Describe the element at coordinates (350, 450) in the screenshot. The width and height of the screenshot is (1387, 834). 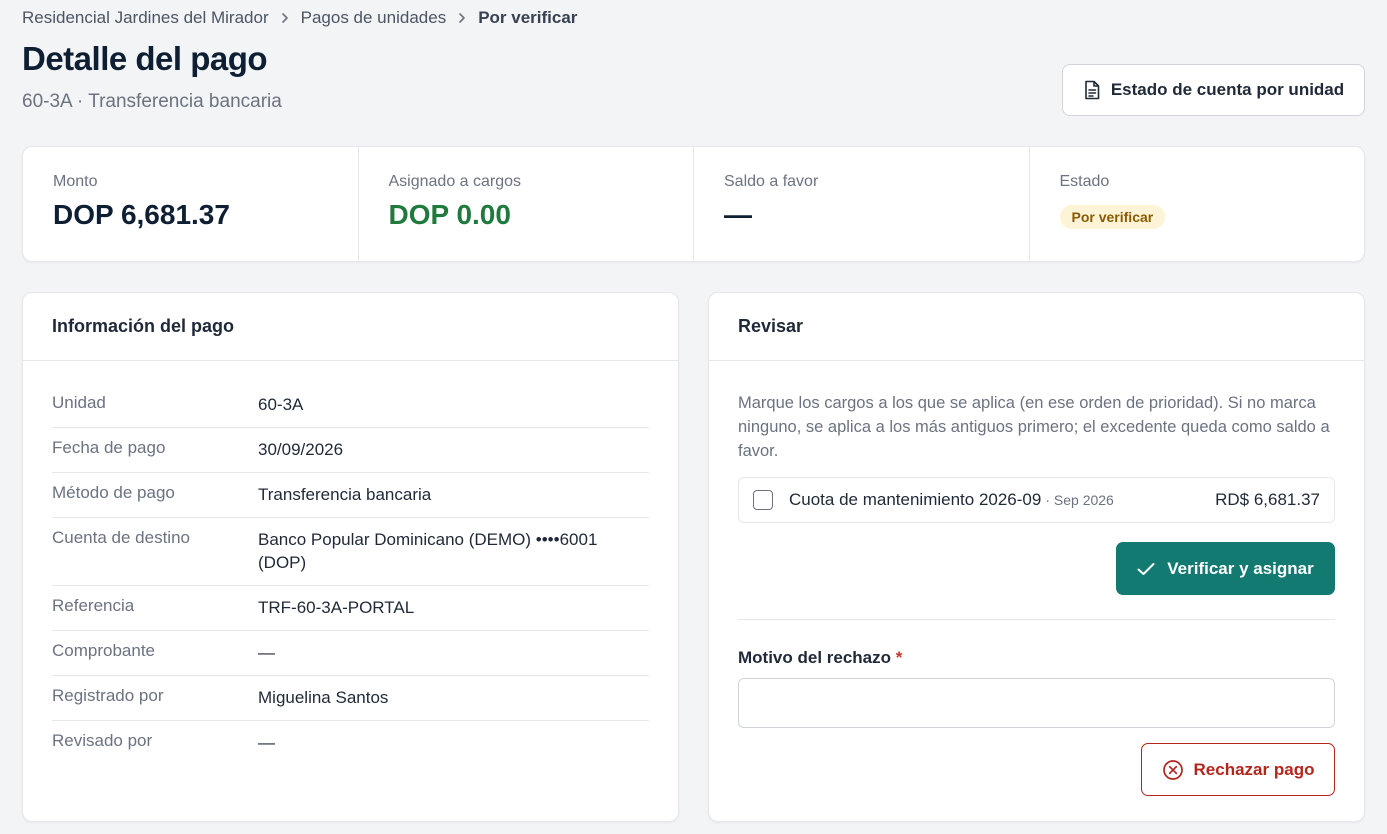
I see `info-row-payment-date: Fecha de pago 30/09/2026` at that location.